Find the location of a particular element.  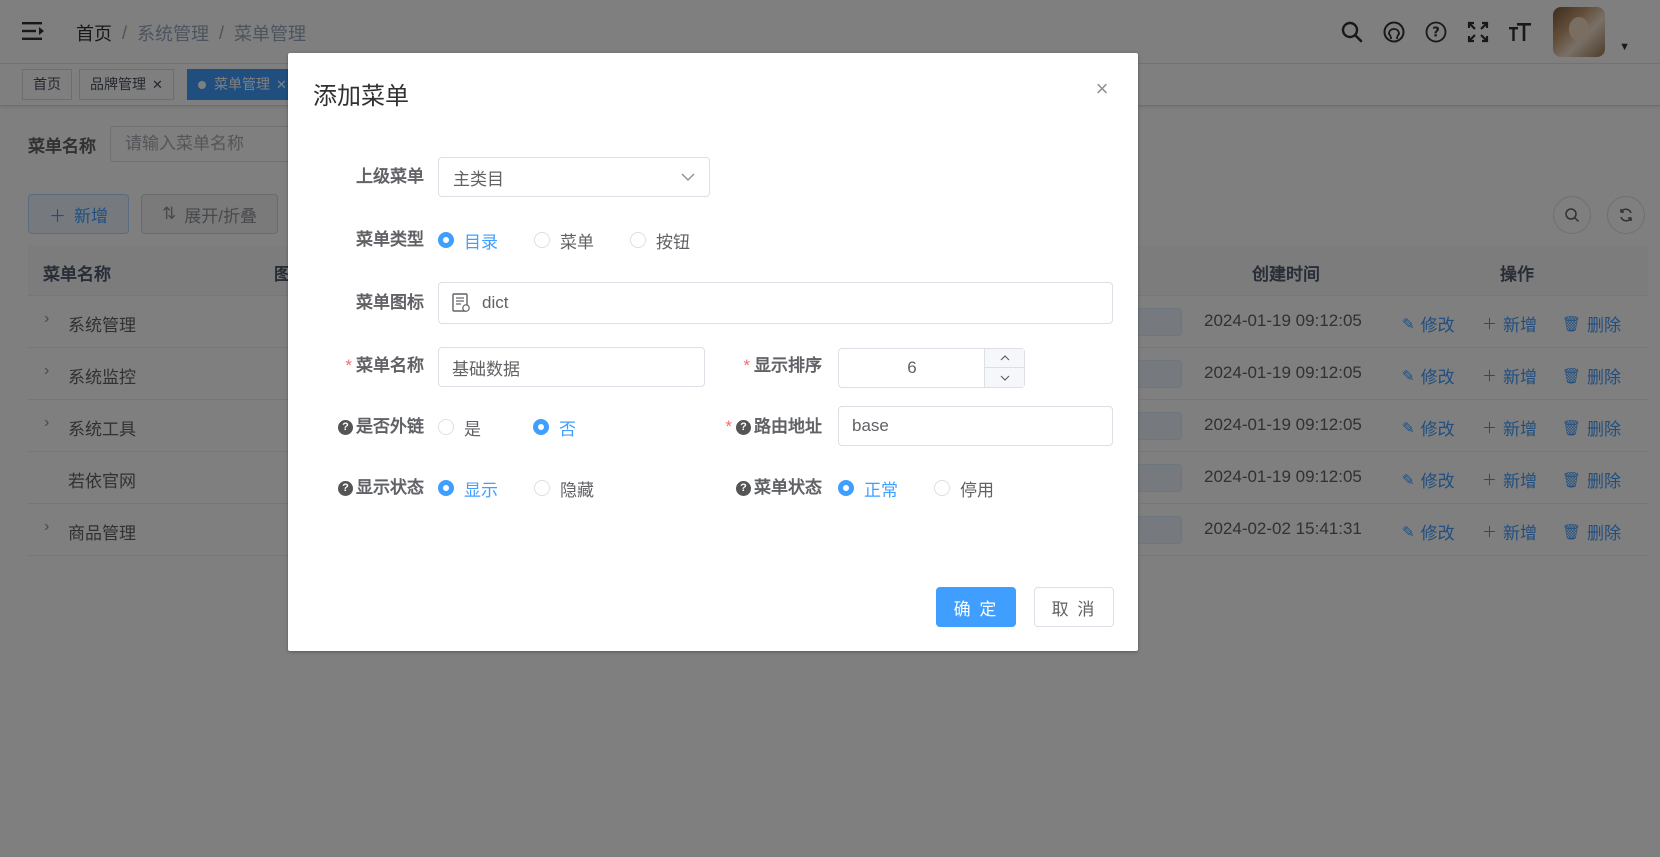

menu-icon-value: dict is located at coordinates (495, 302).